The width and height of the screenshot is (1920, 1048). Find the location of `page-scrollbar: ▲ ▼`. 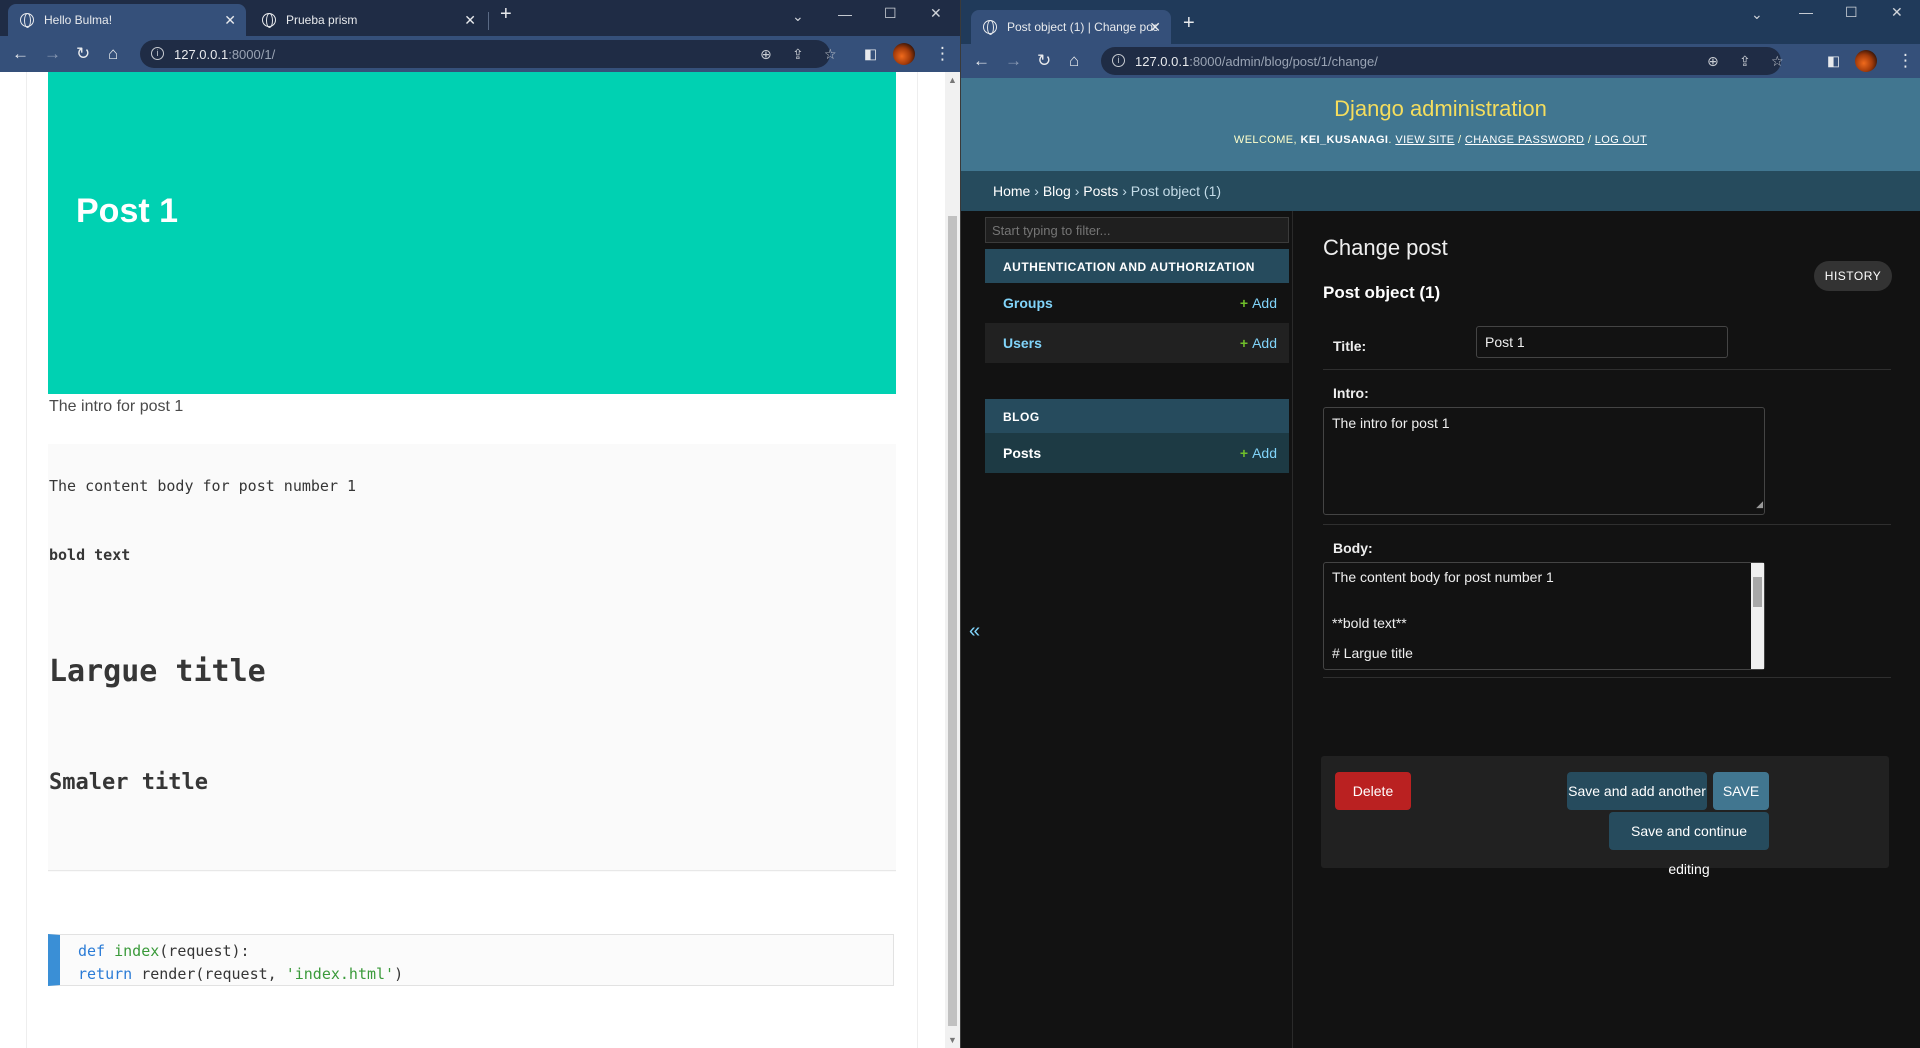

page-scrollbar: ▲ ▼ is located at coordinates (952, 560).